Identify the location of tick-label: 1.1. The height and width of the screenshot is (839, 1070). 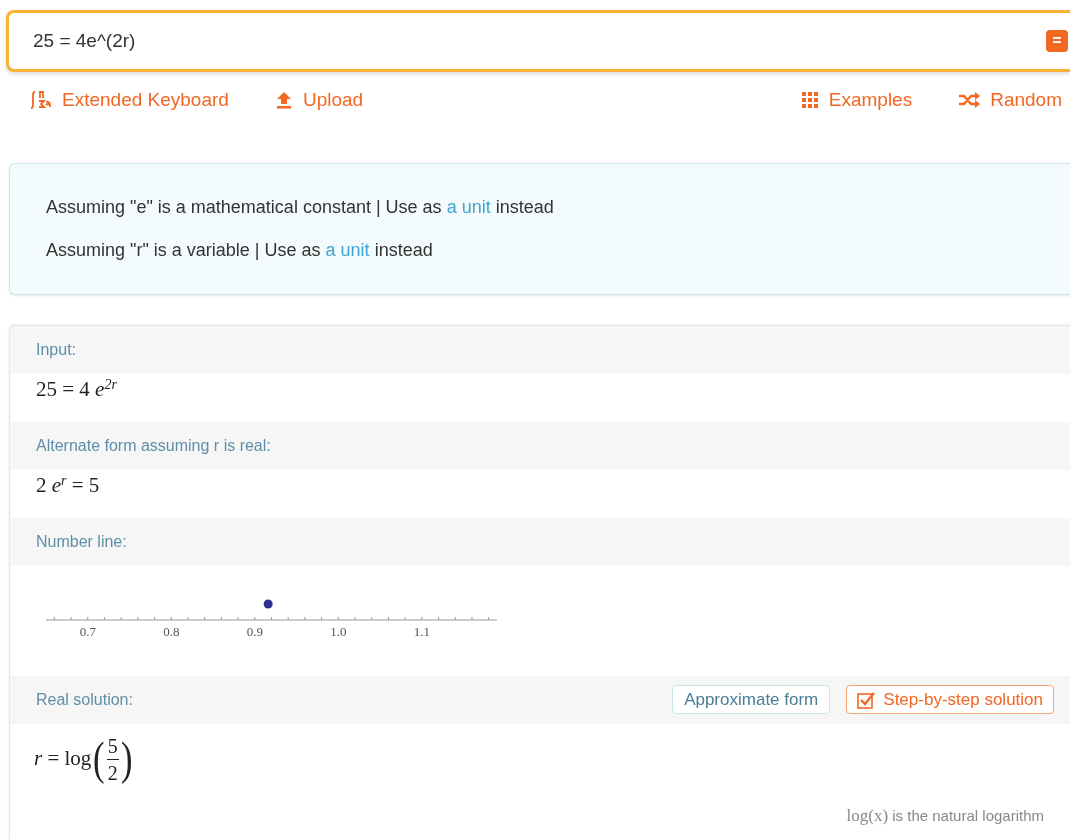
(421, 630).